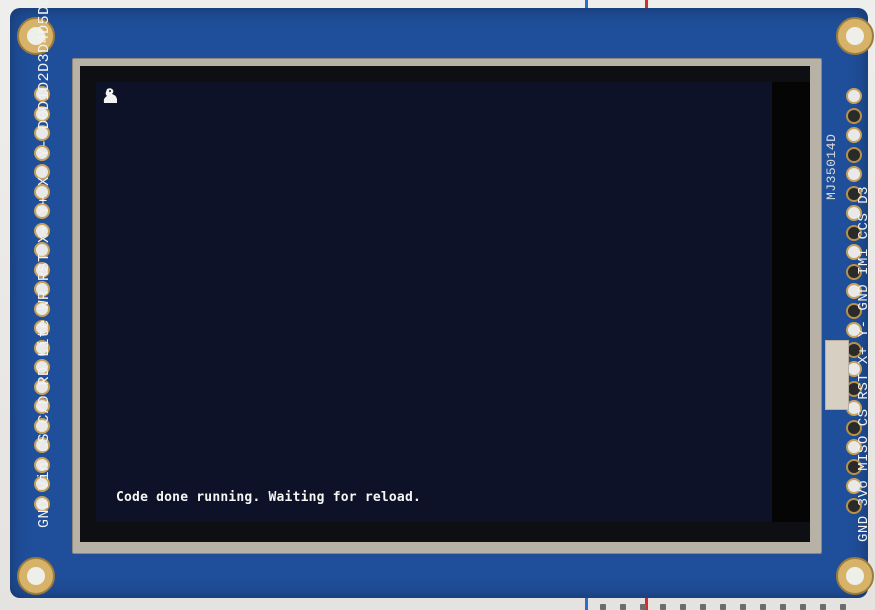 The image size is (875, 610). I want to click on flex-cable-tab, so click(837, 375).